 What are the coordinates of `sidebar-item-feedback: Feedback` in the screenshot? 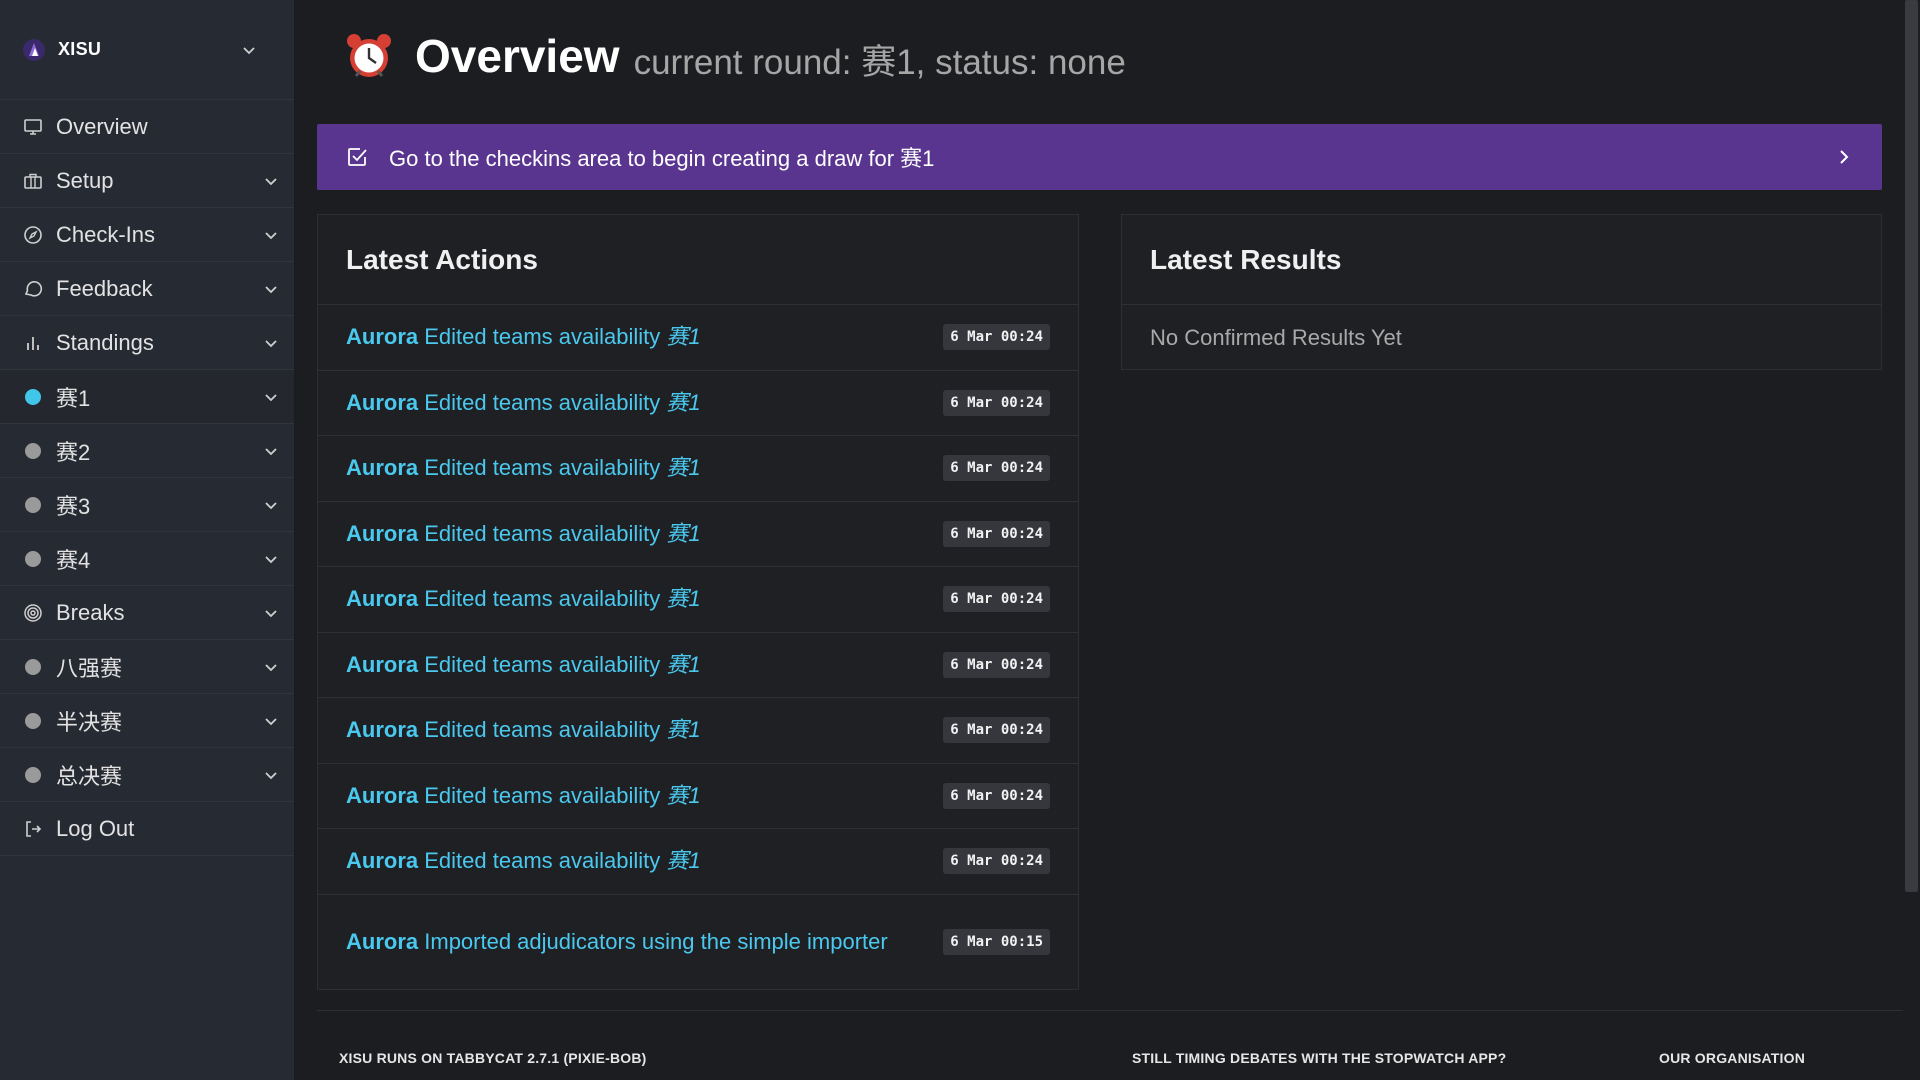 It's located at (147, 289).